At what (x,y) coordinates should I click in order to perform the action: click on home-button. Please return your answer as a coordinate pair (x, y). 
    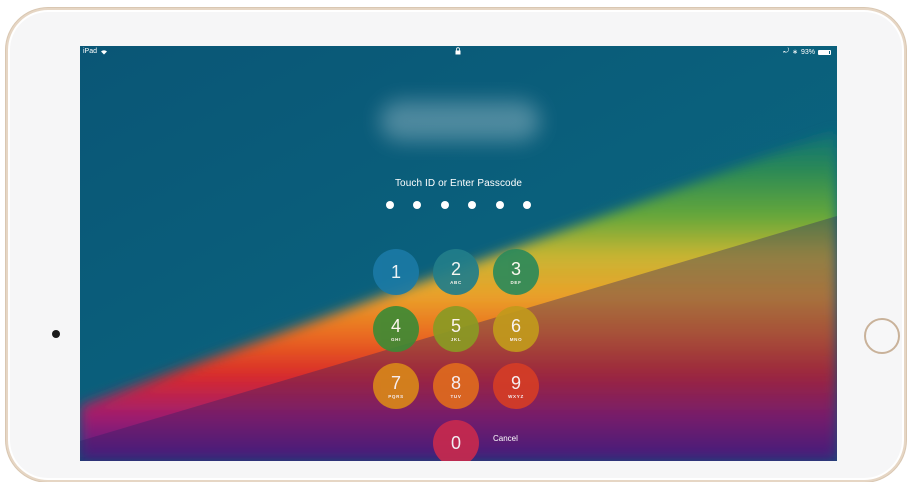
    Looking at the image, I should click on (882, 336).